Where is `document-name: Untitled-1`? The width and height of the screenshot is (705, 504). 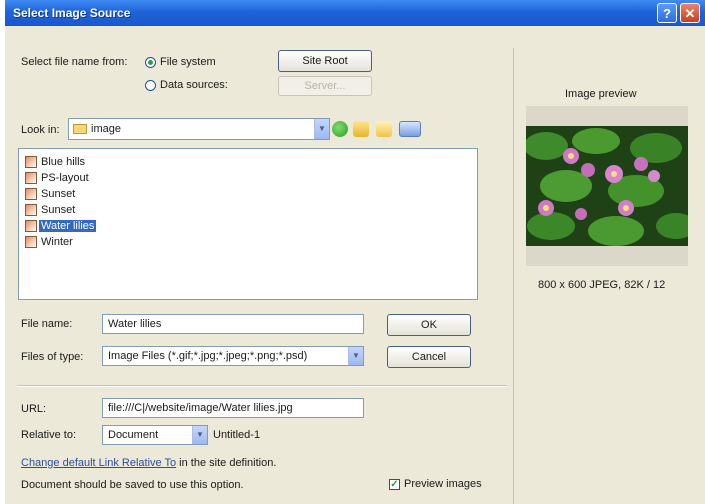
document-name: Untitled-1 is located at coordinates (237, 435).